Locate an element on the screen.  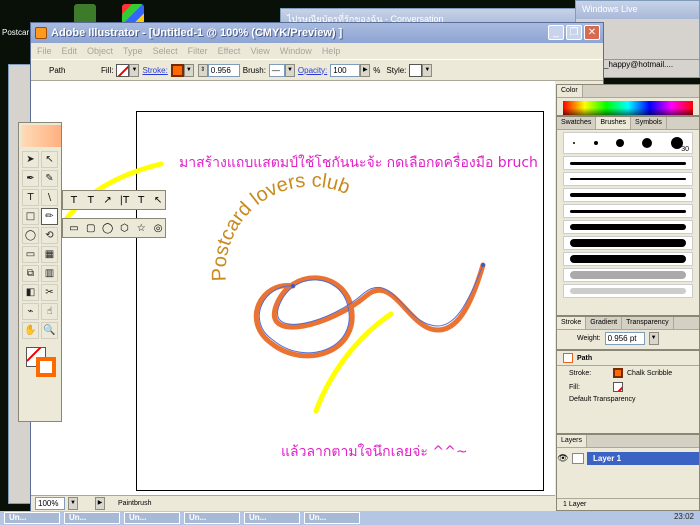
tab-transparency: Transparency is located at coordinates (648, 323).